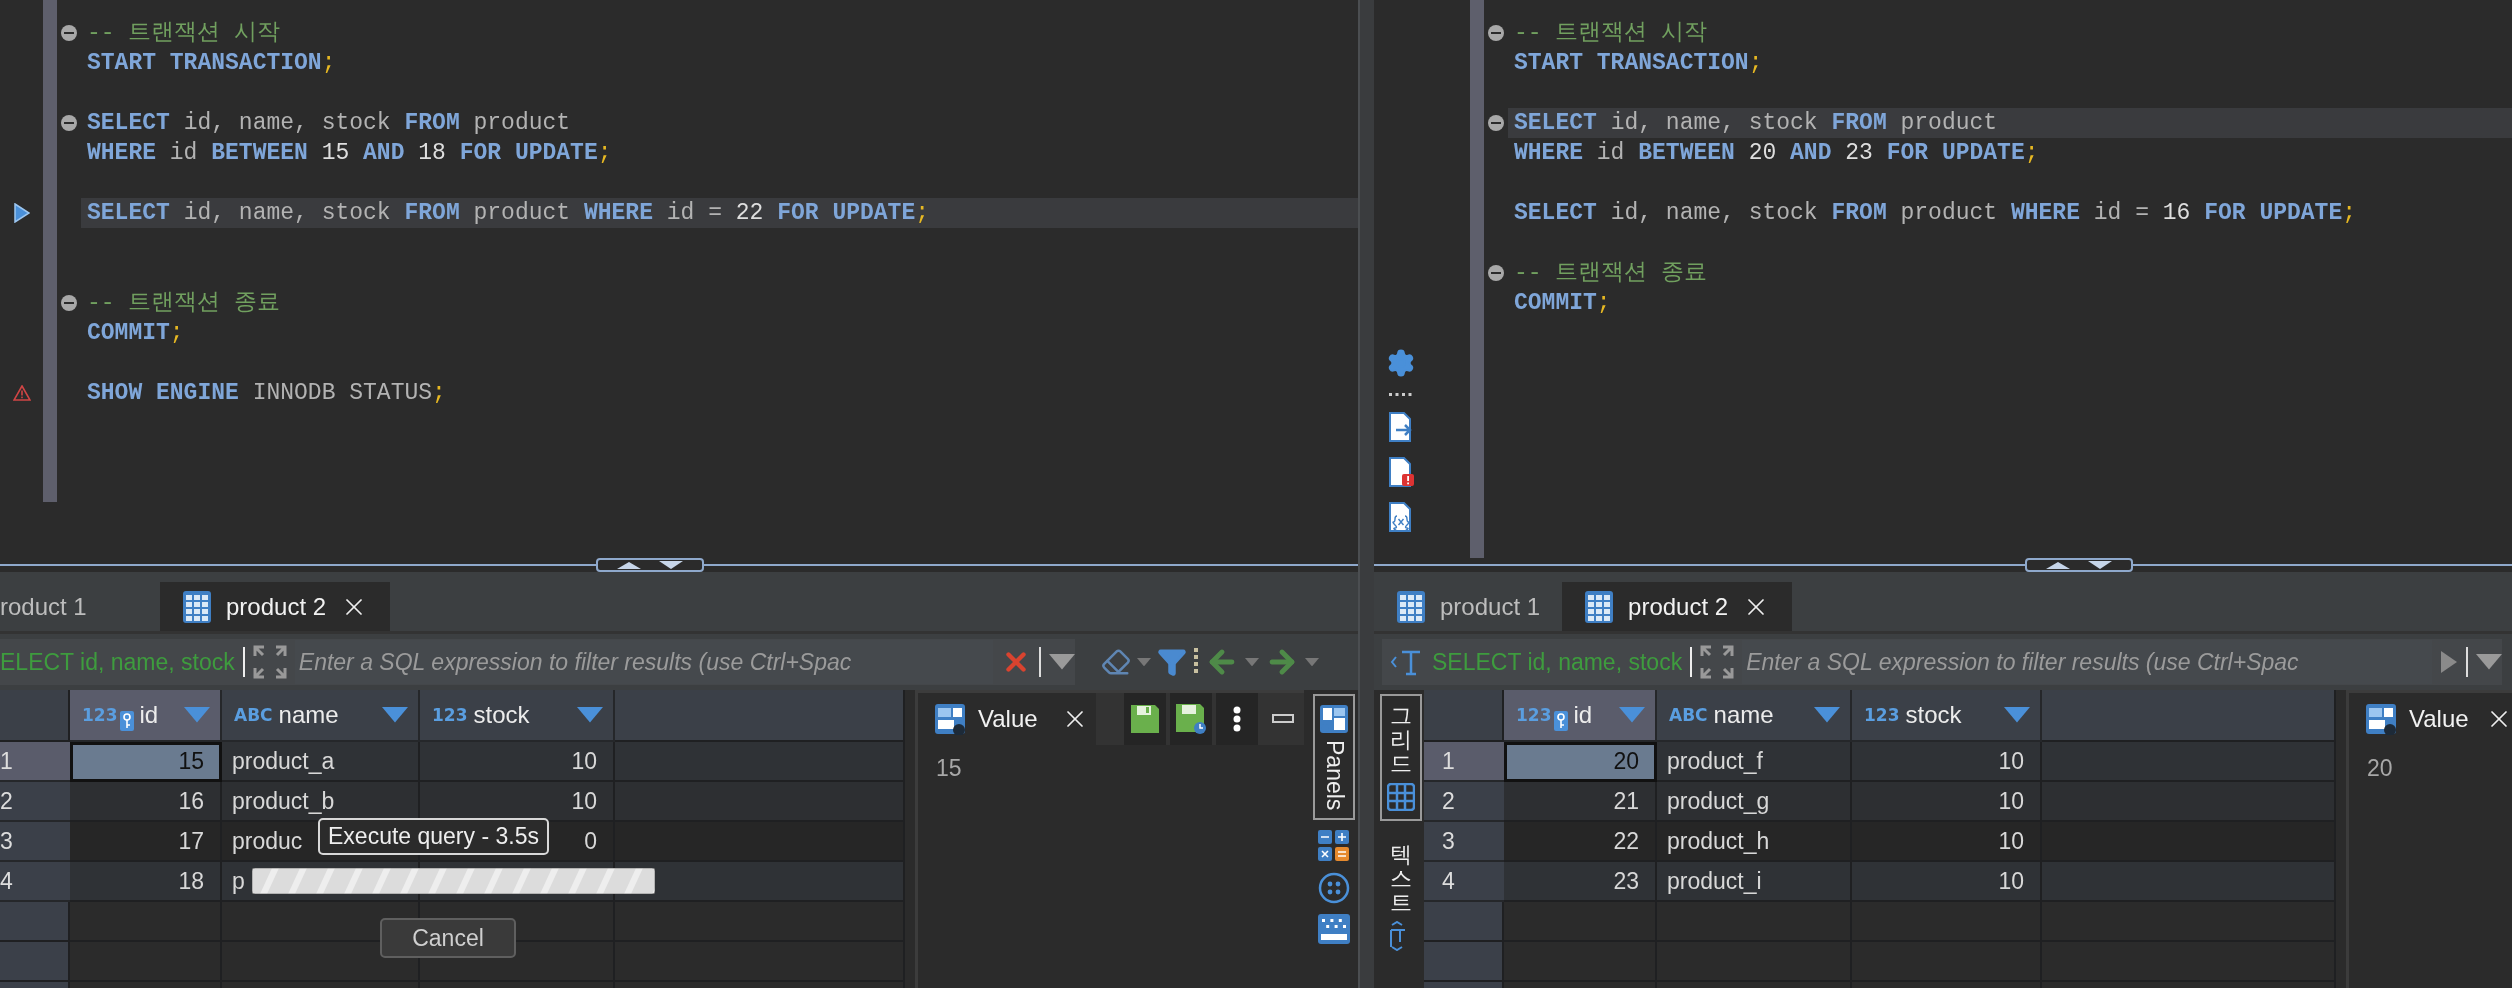 The width and height of the screenshot is (2512, 988). What do you see at coordinates (149, 715) in the screenshot?
I see `column-label: id` at bounding box center [149, 715].